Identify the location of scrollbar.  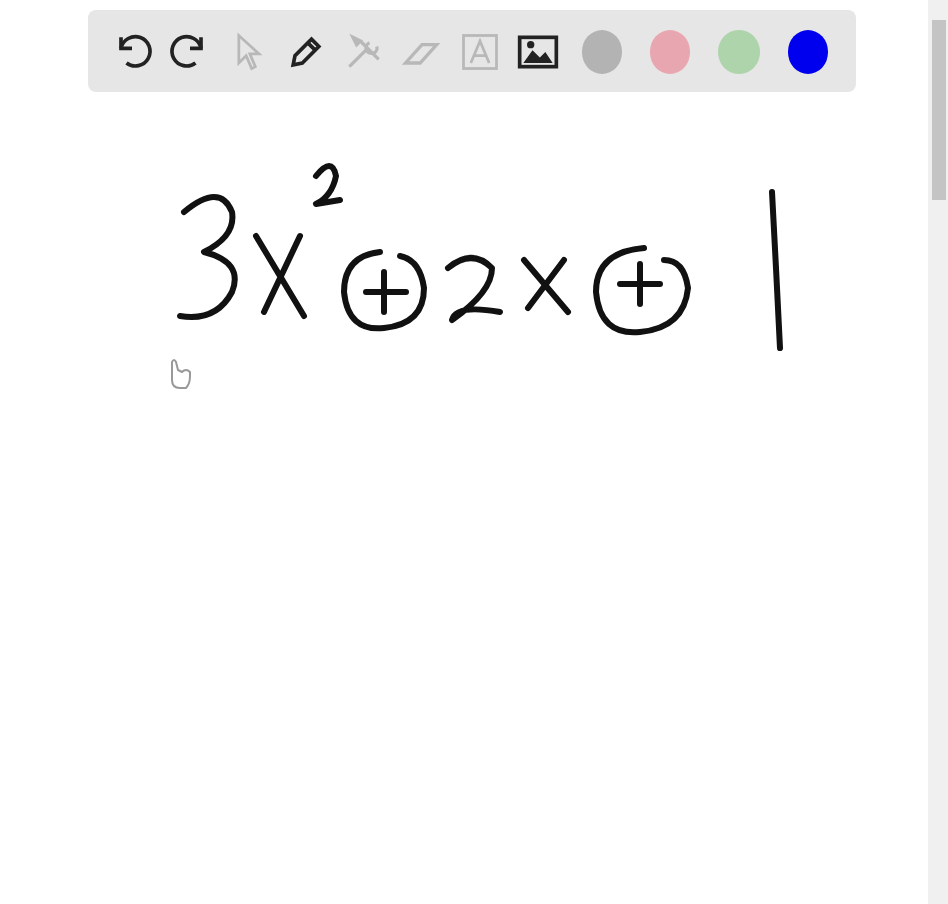
(938, 452).